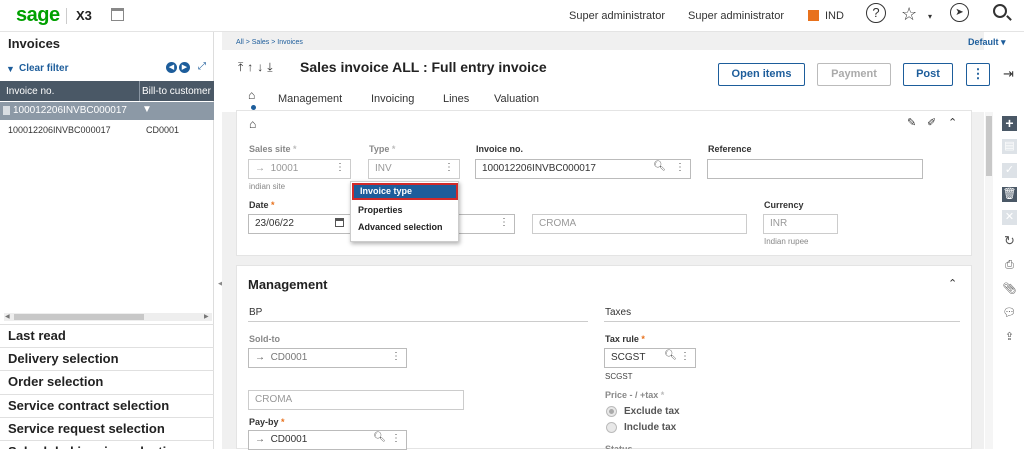 The height and width of the screenshot is (450, 1024). Describe the element at coordinates (405, 227) in the screenshot. I see `menu-item-advanced-selection: Advanced selection` at that location.